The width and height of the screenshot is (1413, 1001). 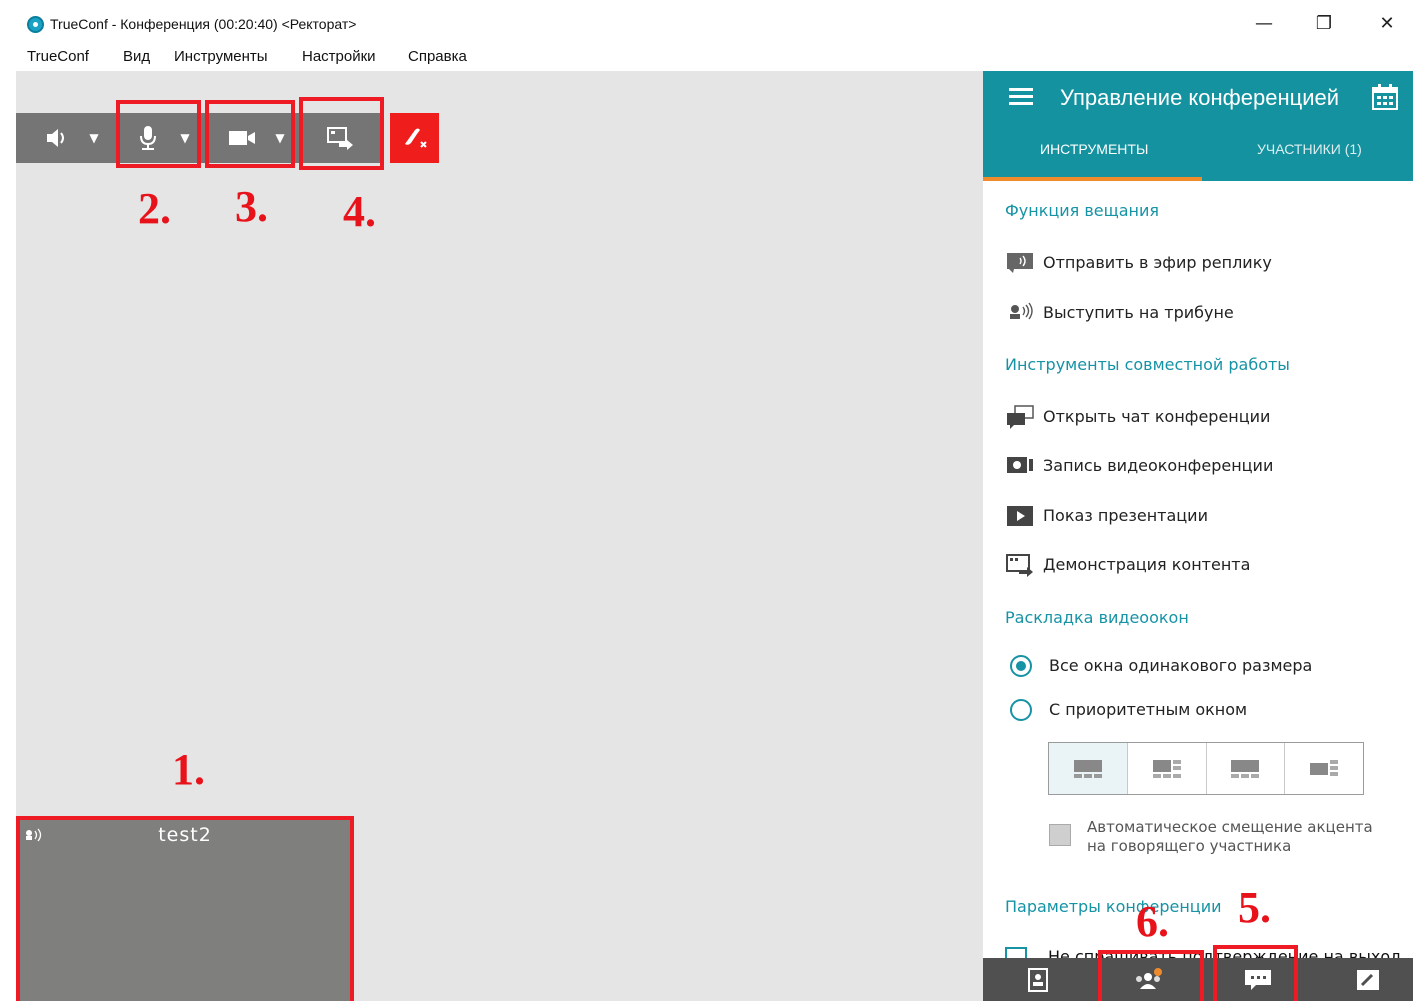 I want to click on open-chat-item: Открыть чат конференции, so click(x=1137, y=416).